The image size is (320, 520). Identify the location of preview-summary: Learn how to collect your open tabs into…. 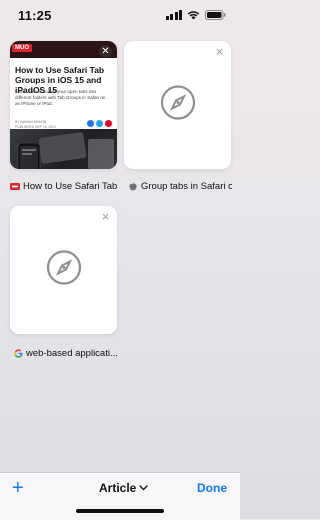
(60, 98).